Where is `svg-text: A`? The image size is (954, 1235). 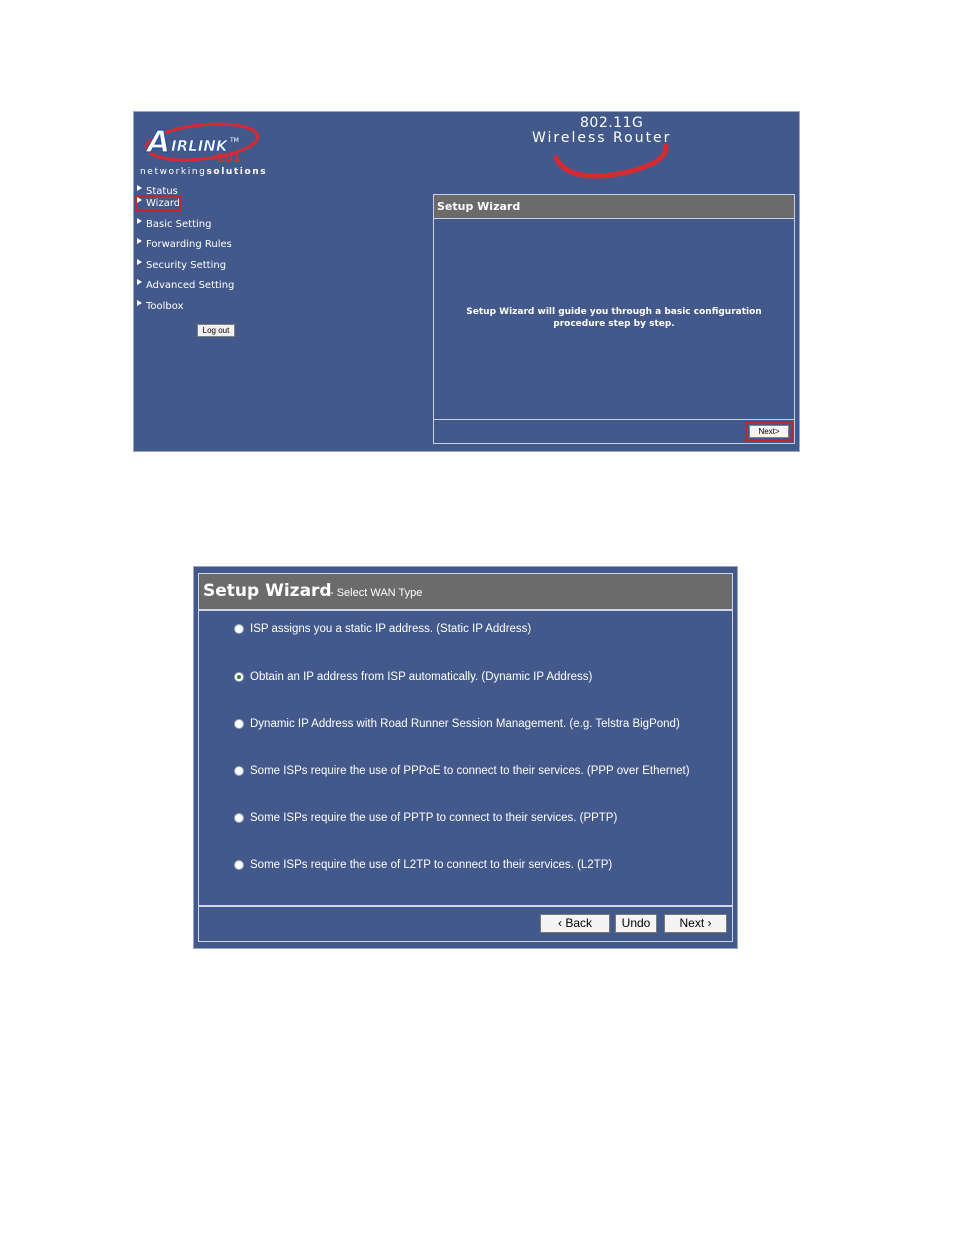
svg-text: A is located at coordinates (157, 142).